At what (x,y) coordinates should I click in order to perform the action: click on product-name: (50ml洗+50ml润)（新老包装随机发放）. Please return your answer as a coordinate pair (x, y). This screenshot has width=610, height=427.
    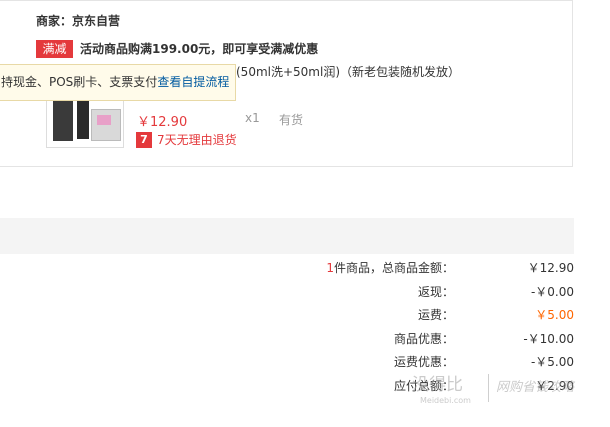
    Looking at the image, I should click on (348, 71).